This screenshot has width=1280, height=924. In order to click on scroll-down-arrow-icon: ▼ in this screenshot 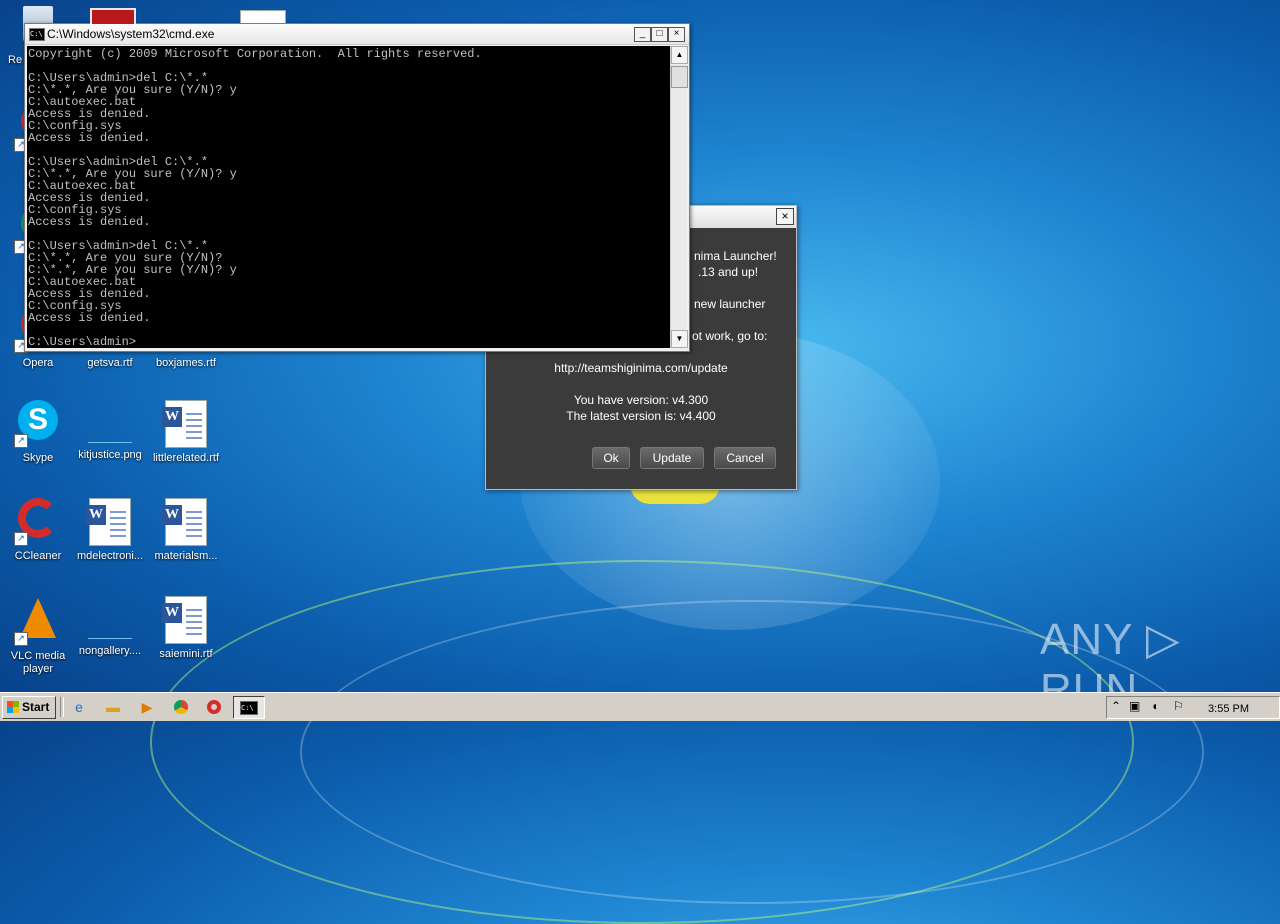, I will do `click(679, 339)`.